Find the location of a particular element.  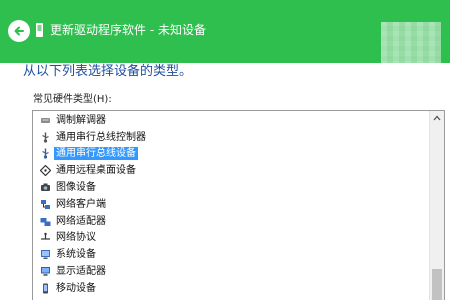

list-item: 通用串行总线控制器 is located at coordinates (234, 137).